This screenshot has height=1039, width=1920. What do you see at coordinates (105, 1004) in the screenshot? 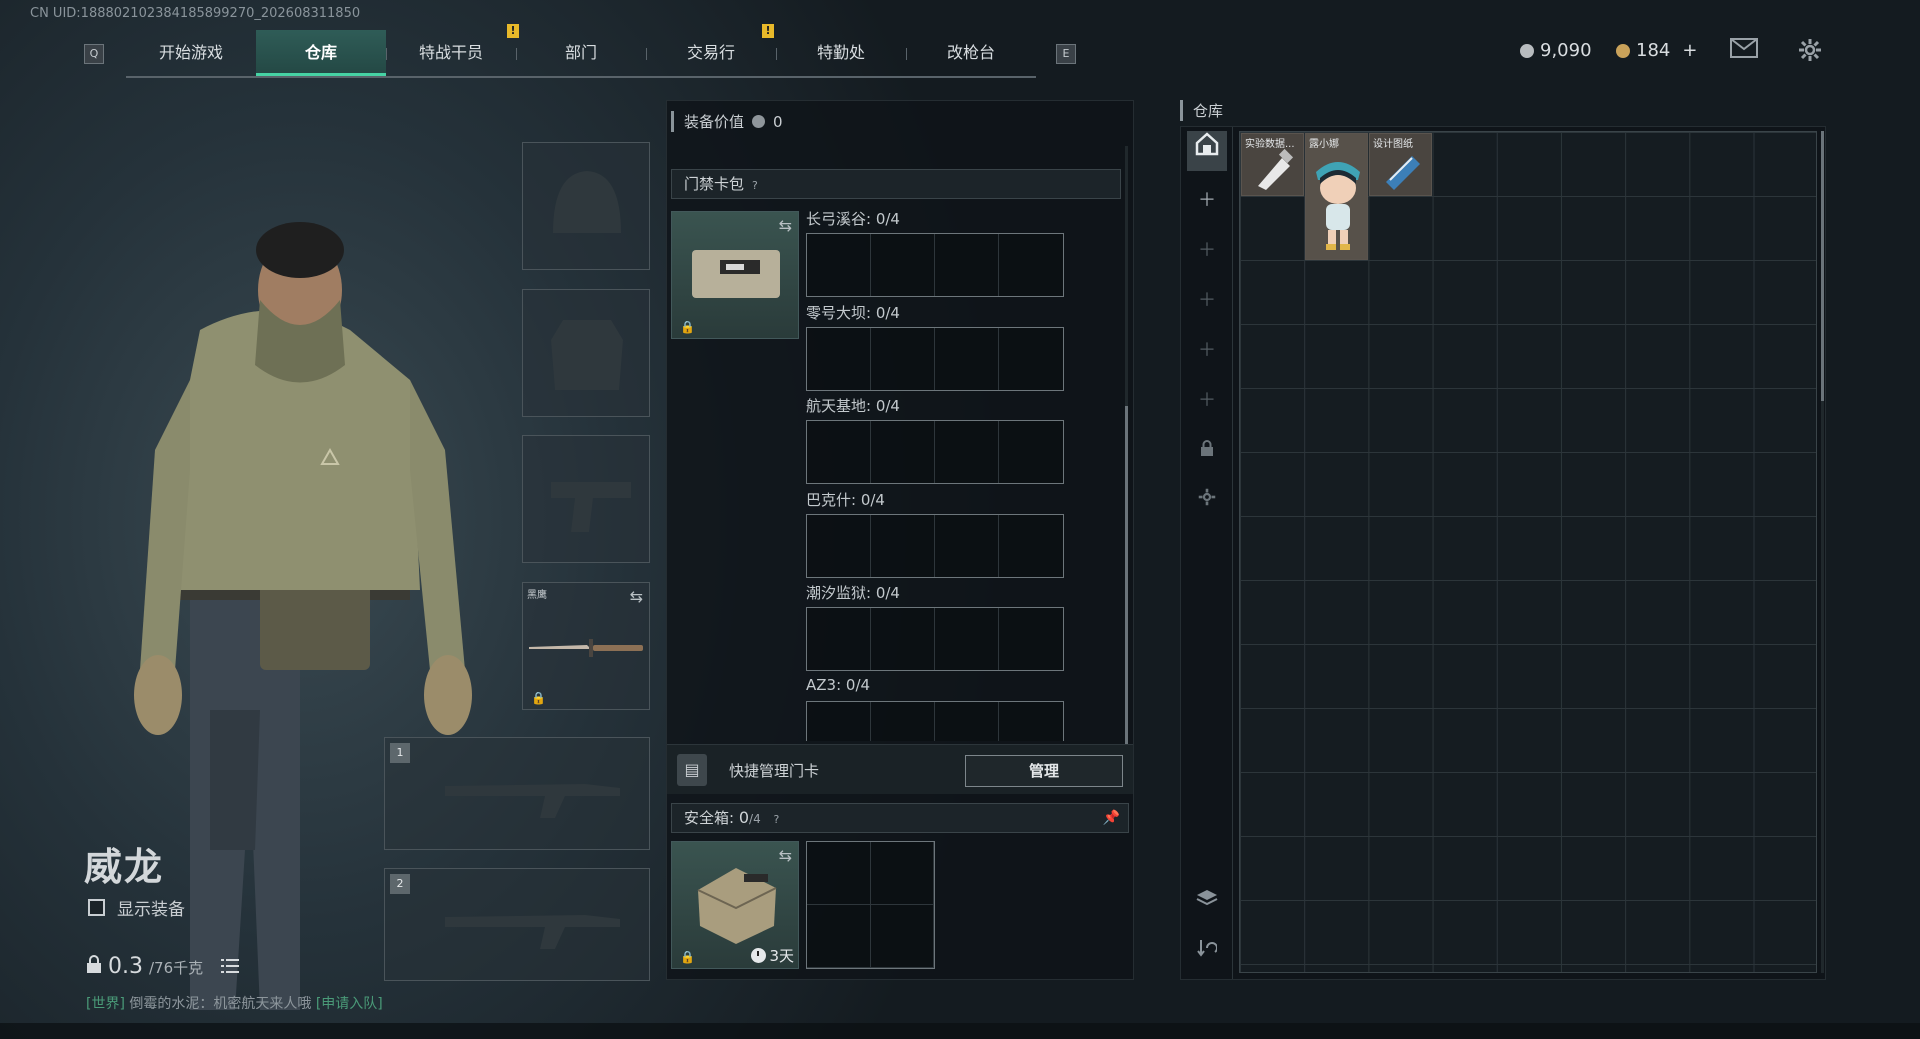
I see `chat-channel: [世界]` at bounding box center [105, 1004].